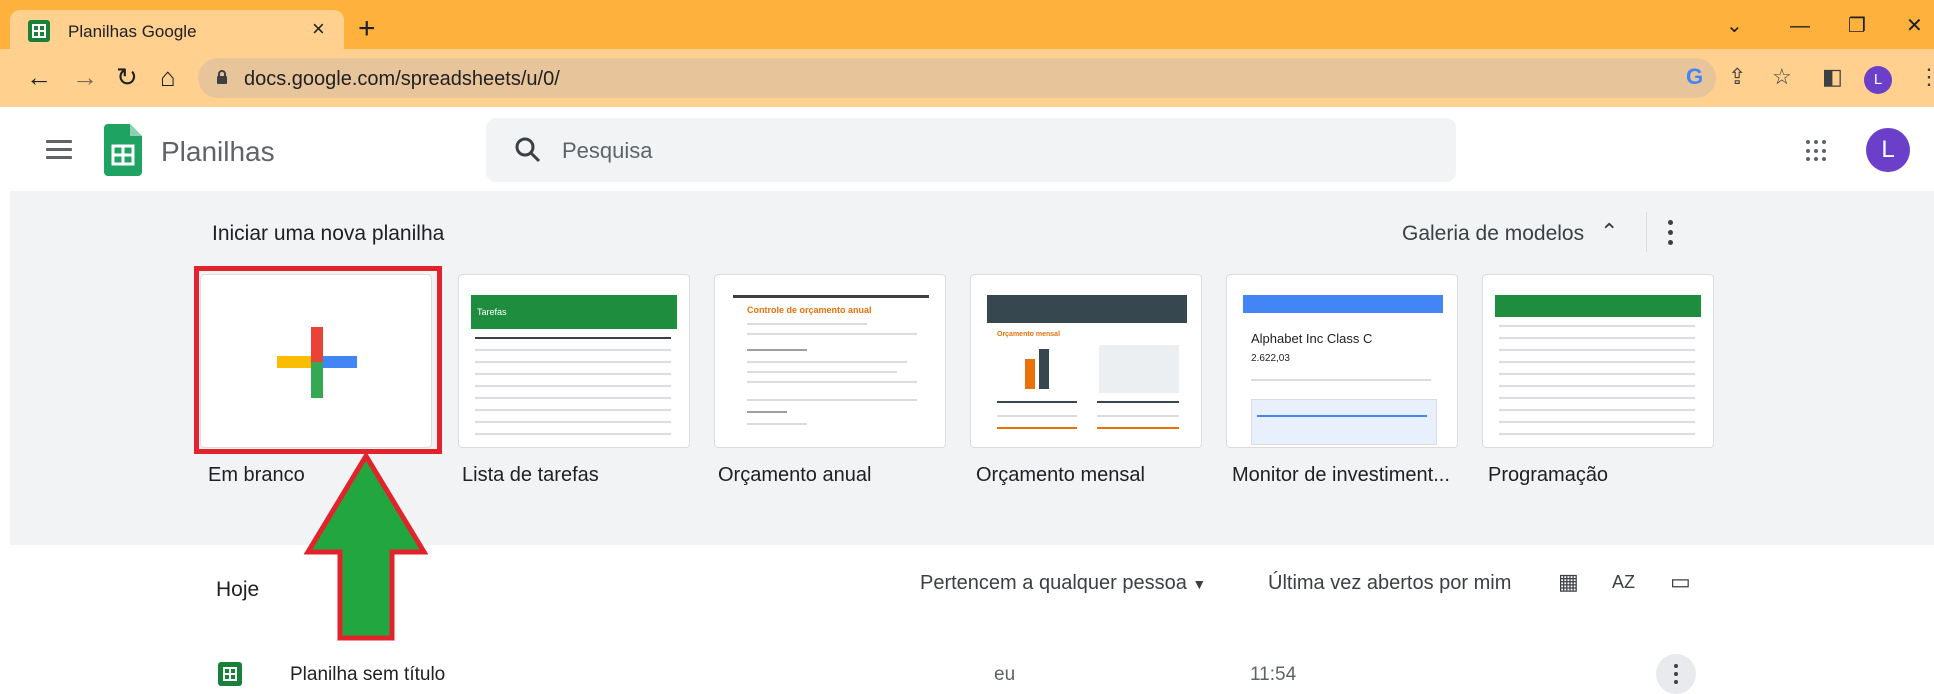 The width and height of the screenshot is (1934, 694). What do you see at coordinates (1878, 80) in the screenshot?
I see `browser-profile-avatar: L` at bounding box center [1878, 80].